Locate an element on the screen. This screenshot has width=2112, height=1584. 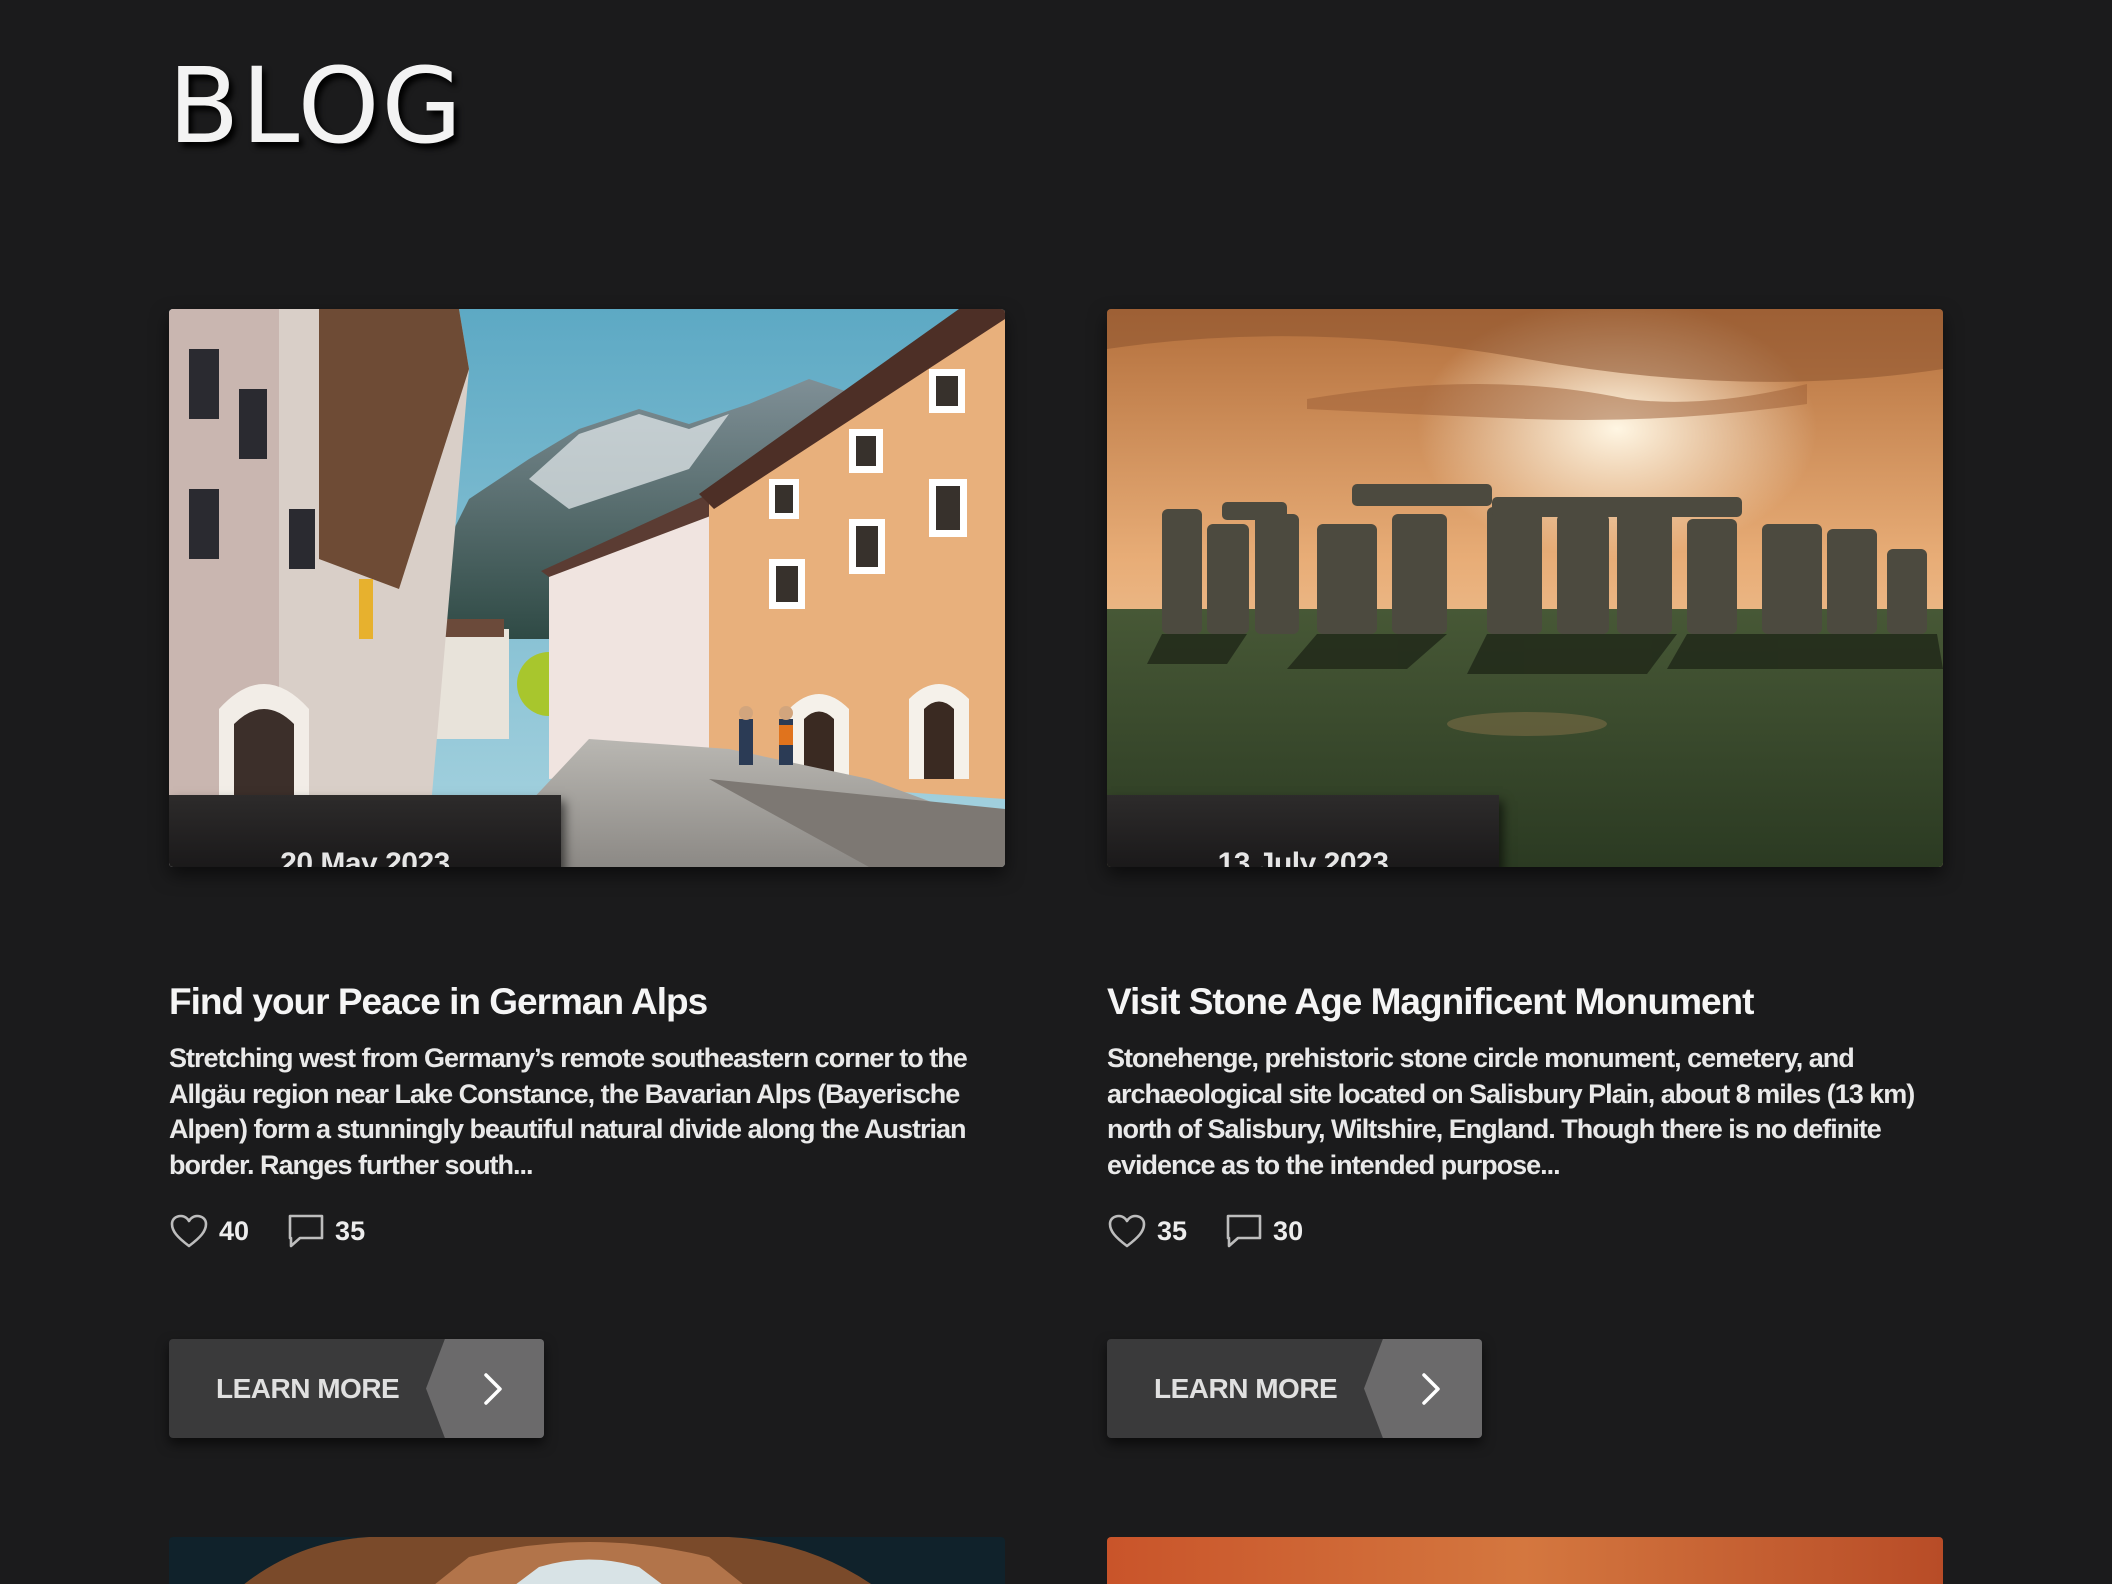
post-date: 20 May 2023 is located at coordinates (365, 857).